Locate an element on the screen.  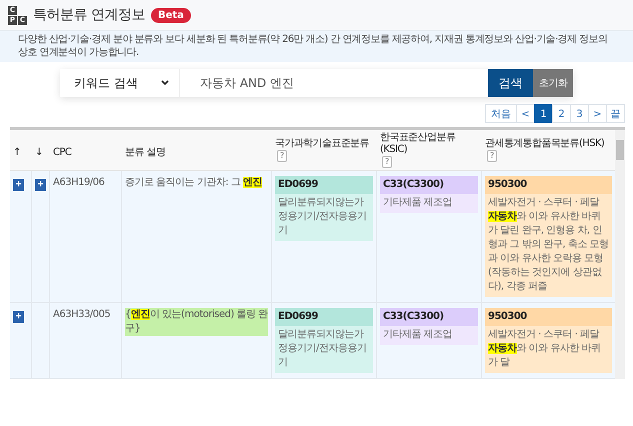
column-header: ↓ is located at coordinates (39, 152).